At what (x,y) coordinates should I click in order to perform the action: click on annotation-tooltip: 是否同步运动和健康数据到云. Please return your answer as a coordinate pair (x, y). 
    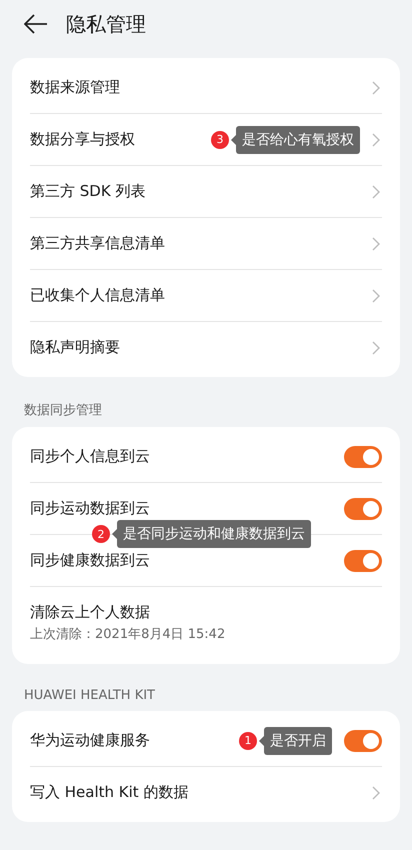
    Looking at the image, I should click on (211, 534).